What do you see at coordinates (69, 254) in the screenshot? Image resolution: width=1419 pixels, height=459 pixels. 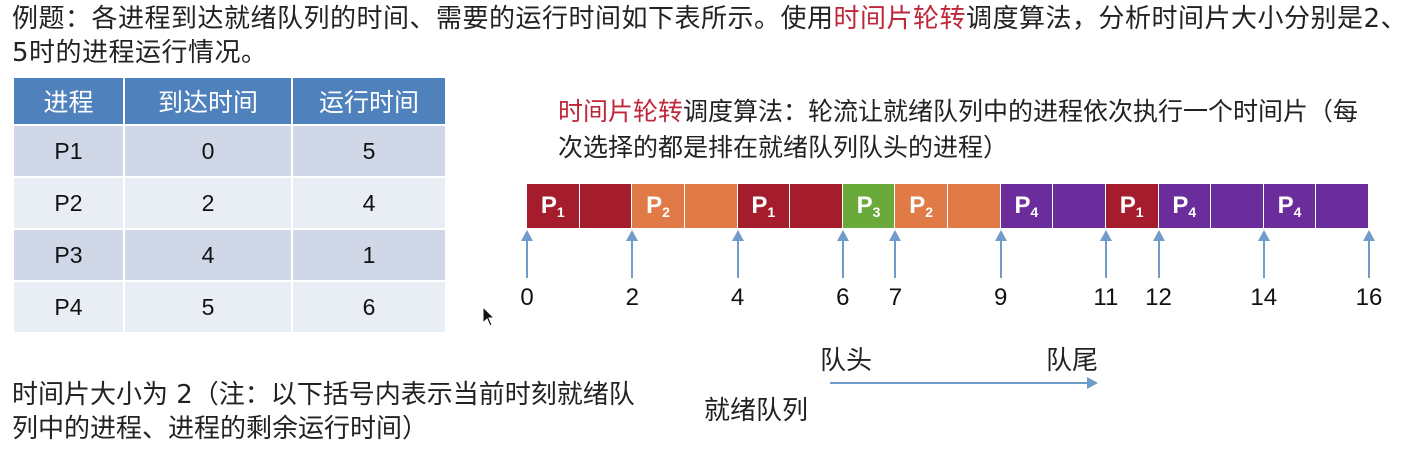 I see `cell-process: P3` at bounding box center [69, 254].